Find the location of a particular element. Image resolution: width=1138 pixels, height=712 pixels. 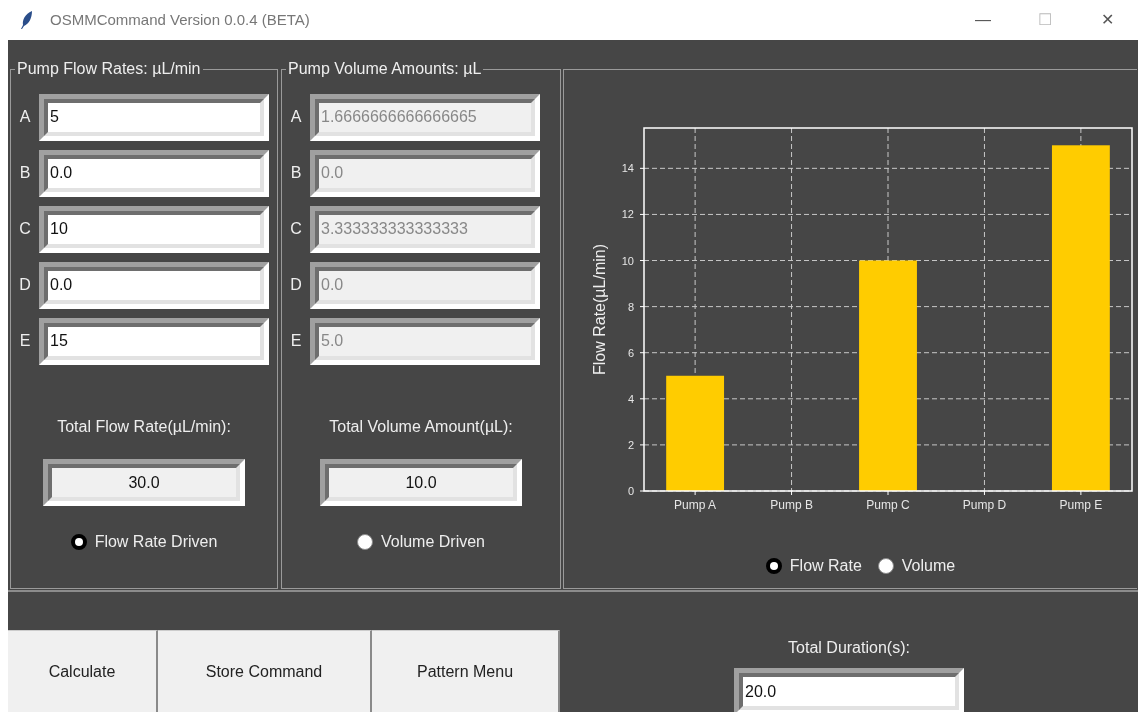

total-field: 30.0 is located at coordinates (144, 482).